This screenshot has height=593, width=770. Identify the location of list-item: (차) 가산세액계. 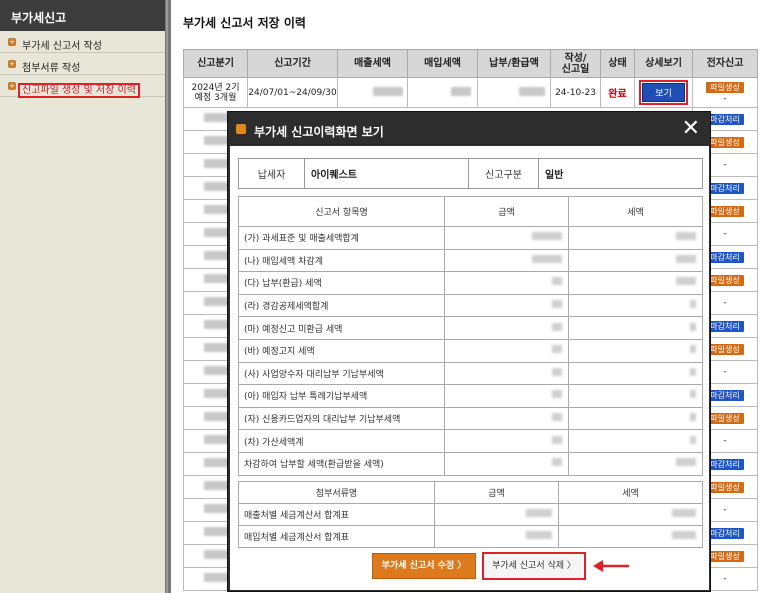
(470, 441).